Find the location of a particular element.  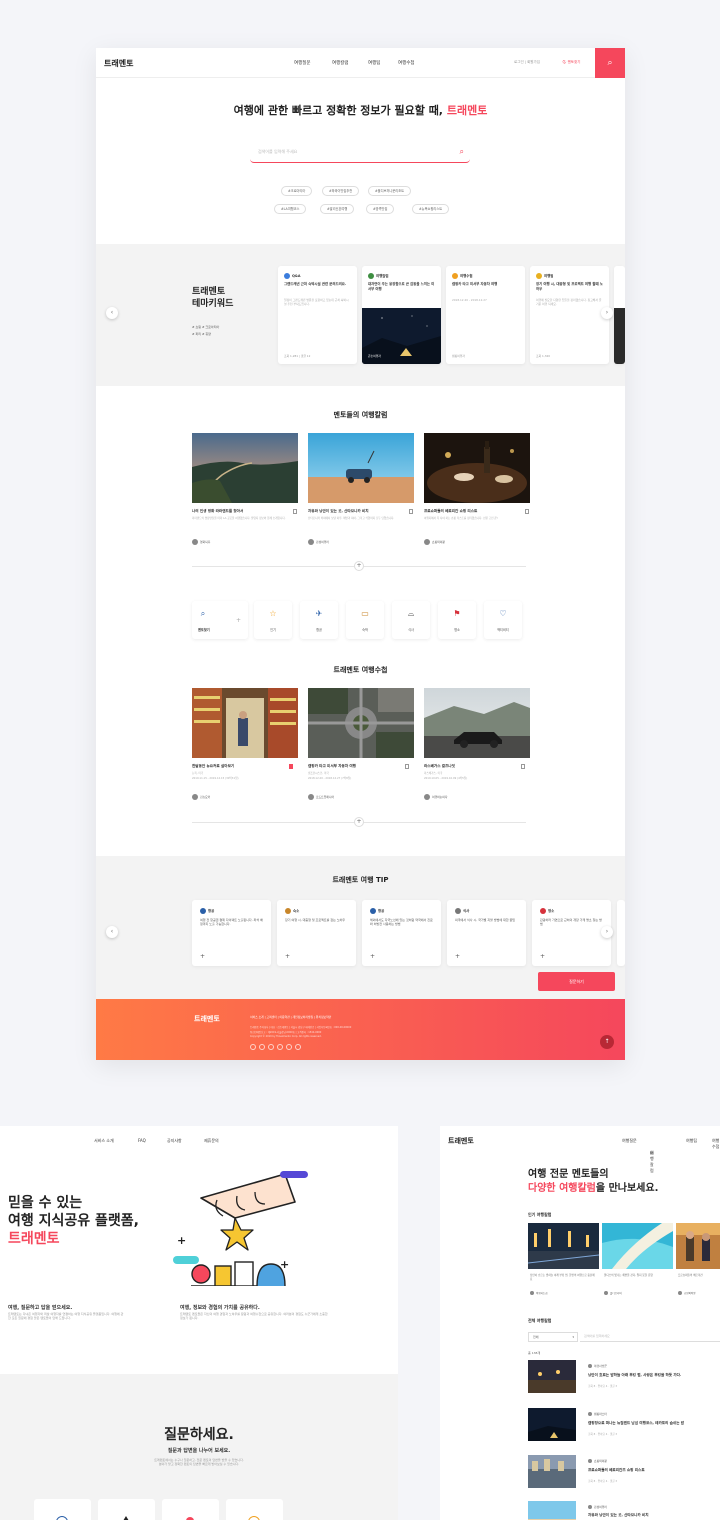

sort-select: 전체 ▾ is located at coordinates (553, 1337).